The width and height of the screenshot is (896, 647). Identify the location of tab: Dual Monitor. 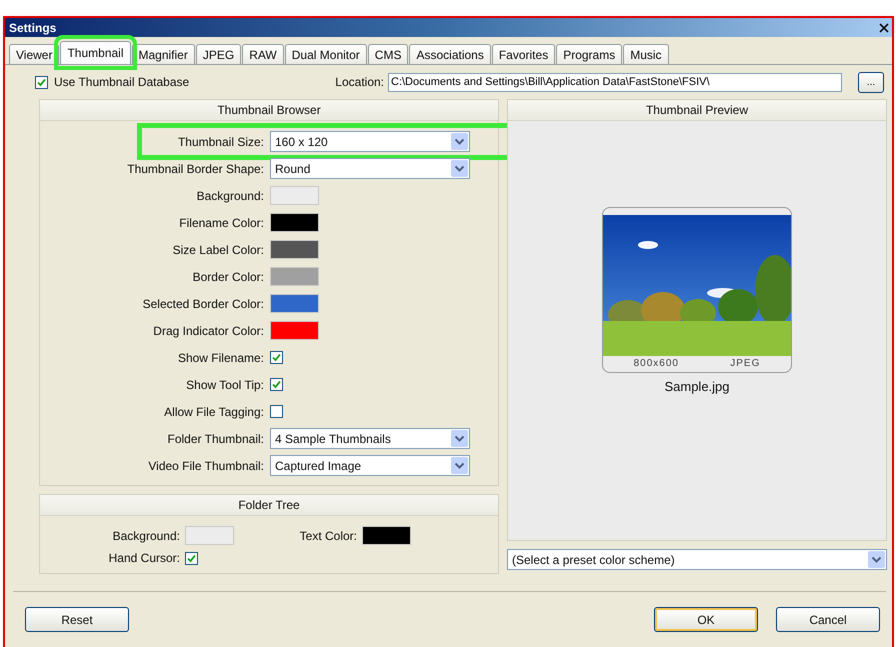
(325, 54).